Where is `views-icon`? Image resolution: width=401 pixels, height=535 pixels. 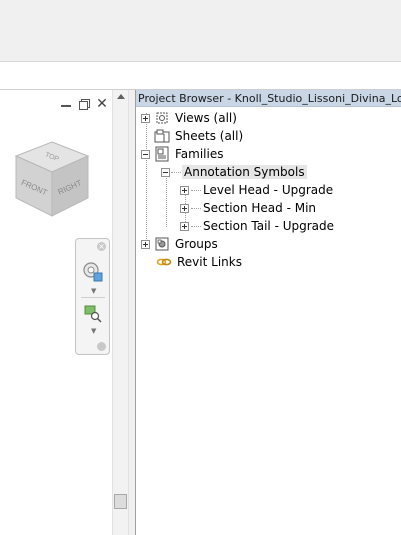 views-icon is located at coordinates (162, 118).